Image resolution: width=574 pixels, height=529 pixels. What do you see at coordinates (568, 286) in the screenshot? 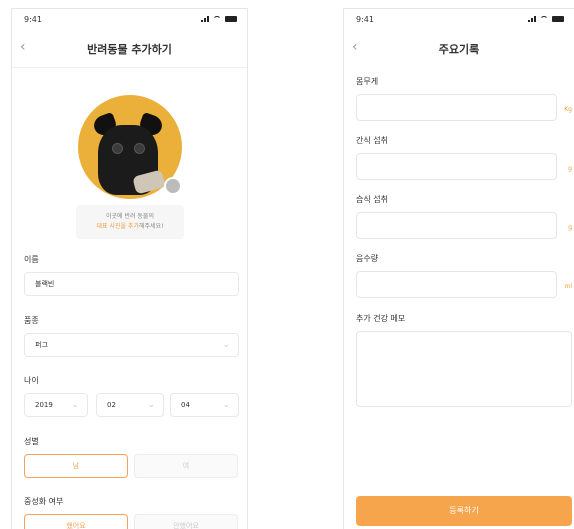
I see `water-unit: ml` at bounding box center [568, 286].